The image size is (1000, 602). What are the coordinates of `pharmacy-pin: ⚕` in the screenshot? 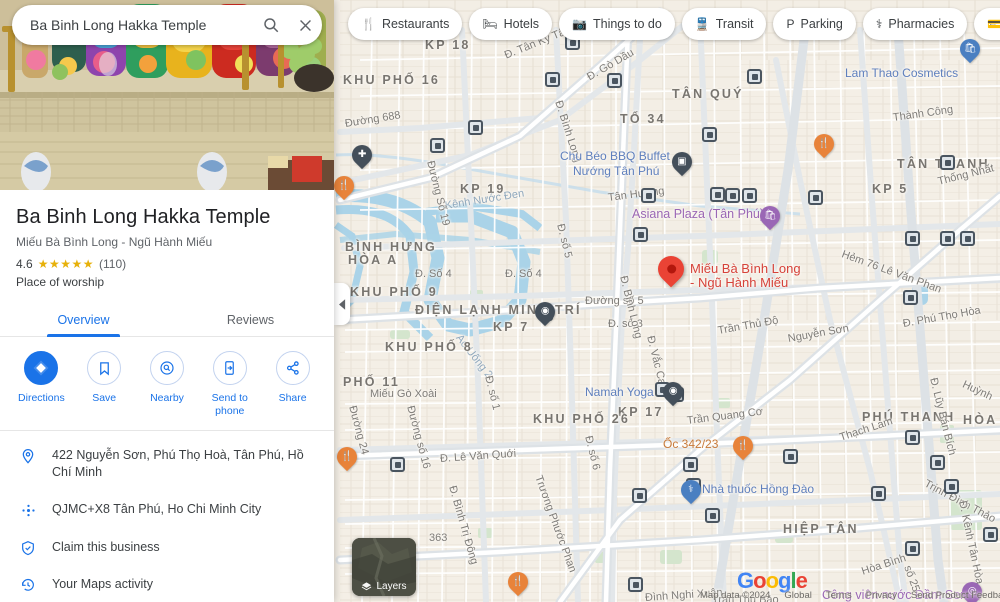 It's located at (691, 490).